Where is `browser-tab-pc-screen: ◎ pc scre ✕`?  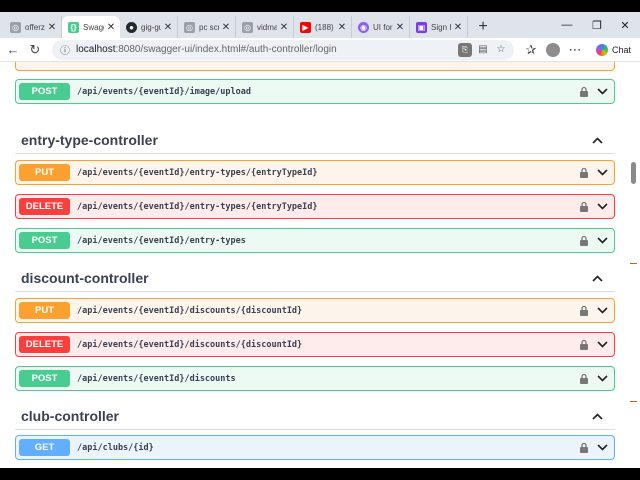
browser-tab-pc-screen: ◎ pc scre ✕ is located at coordinates (207, 27).